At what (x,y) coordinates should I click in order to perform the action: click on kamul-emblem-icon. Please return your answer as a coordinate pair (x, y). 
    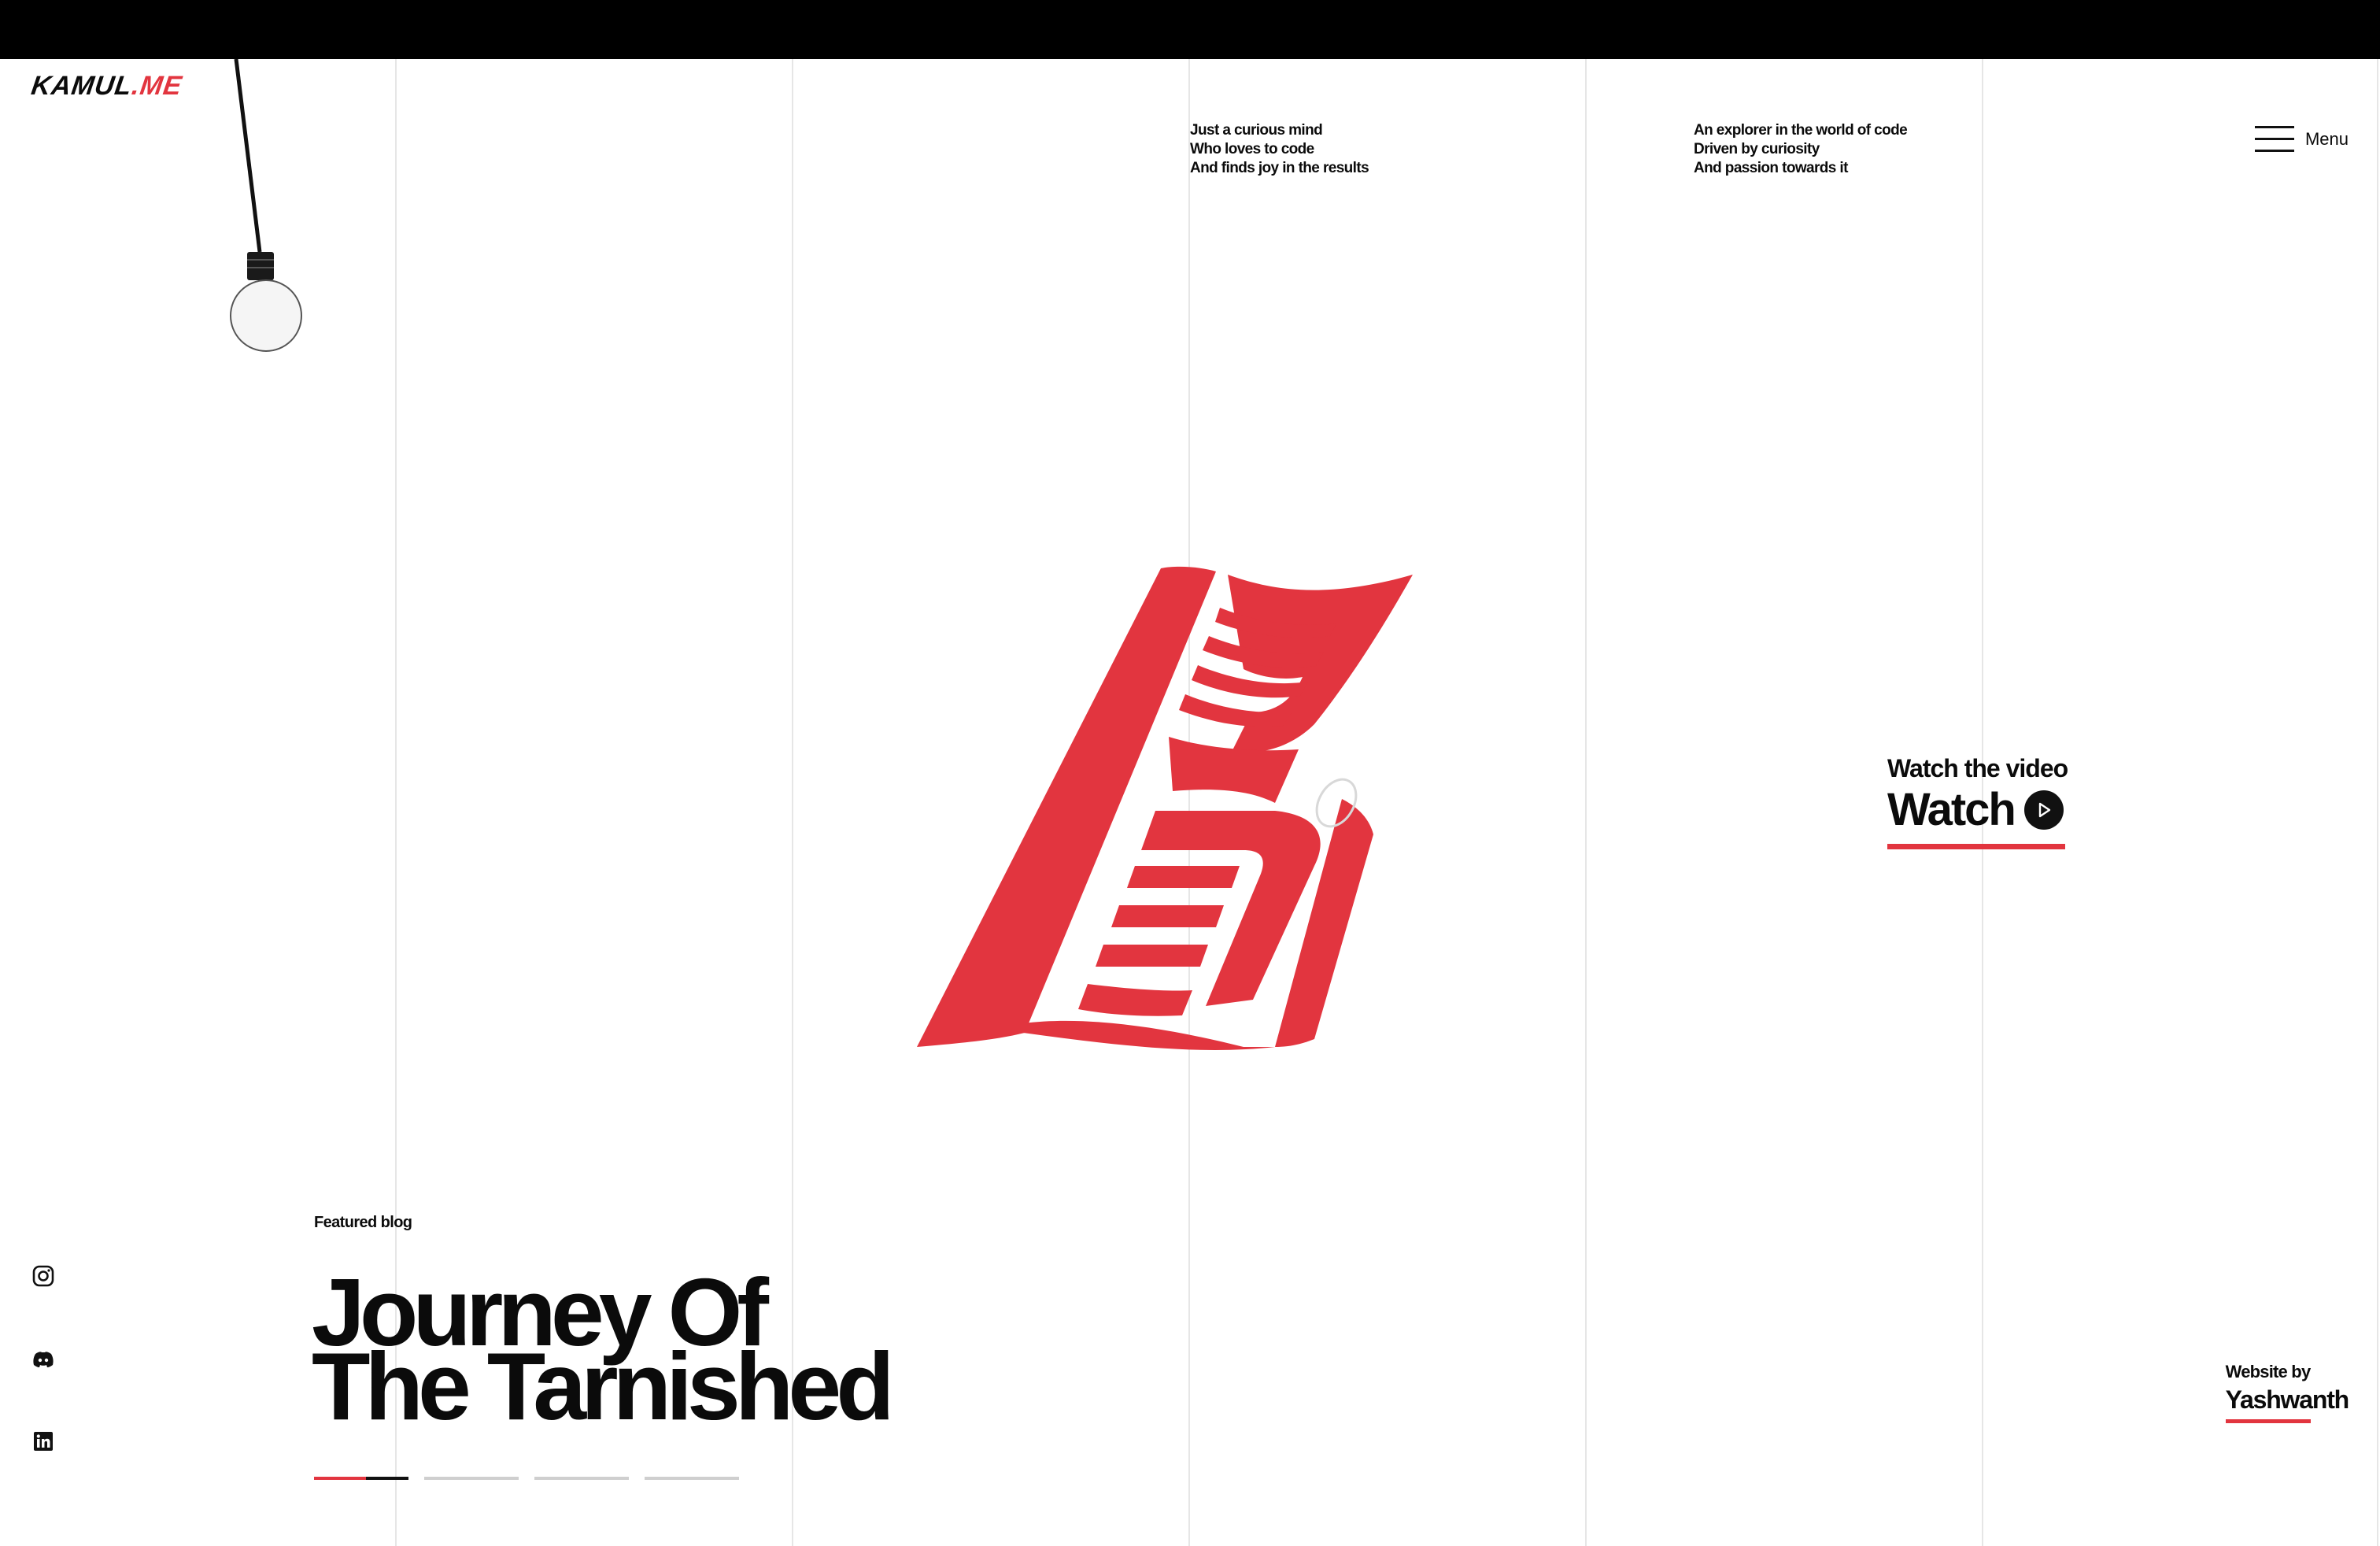
    Looking at the image, I should click on (1165, 808).